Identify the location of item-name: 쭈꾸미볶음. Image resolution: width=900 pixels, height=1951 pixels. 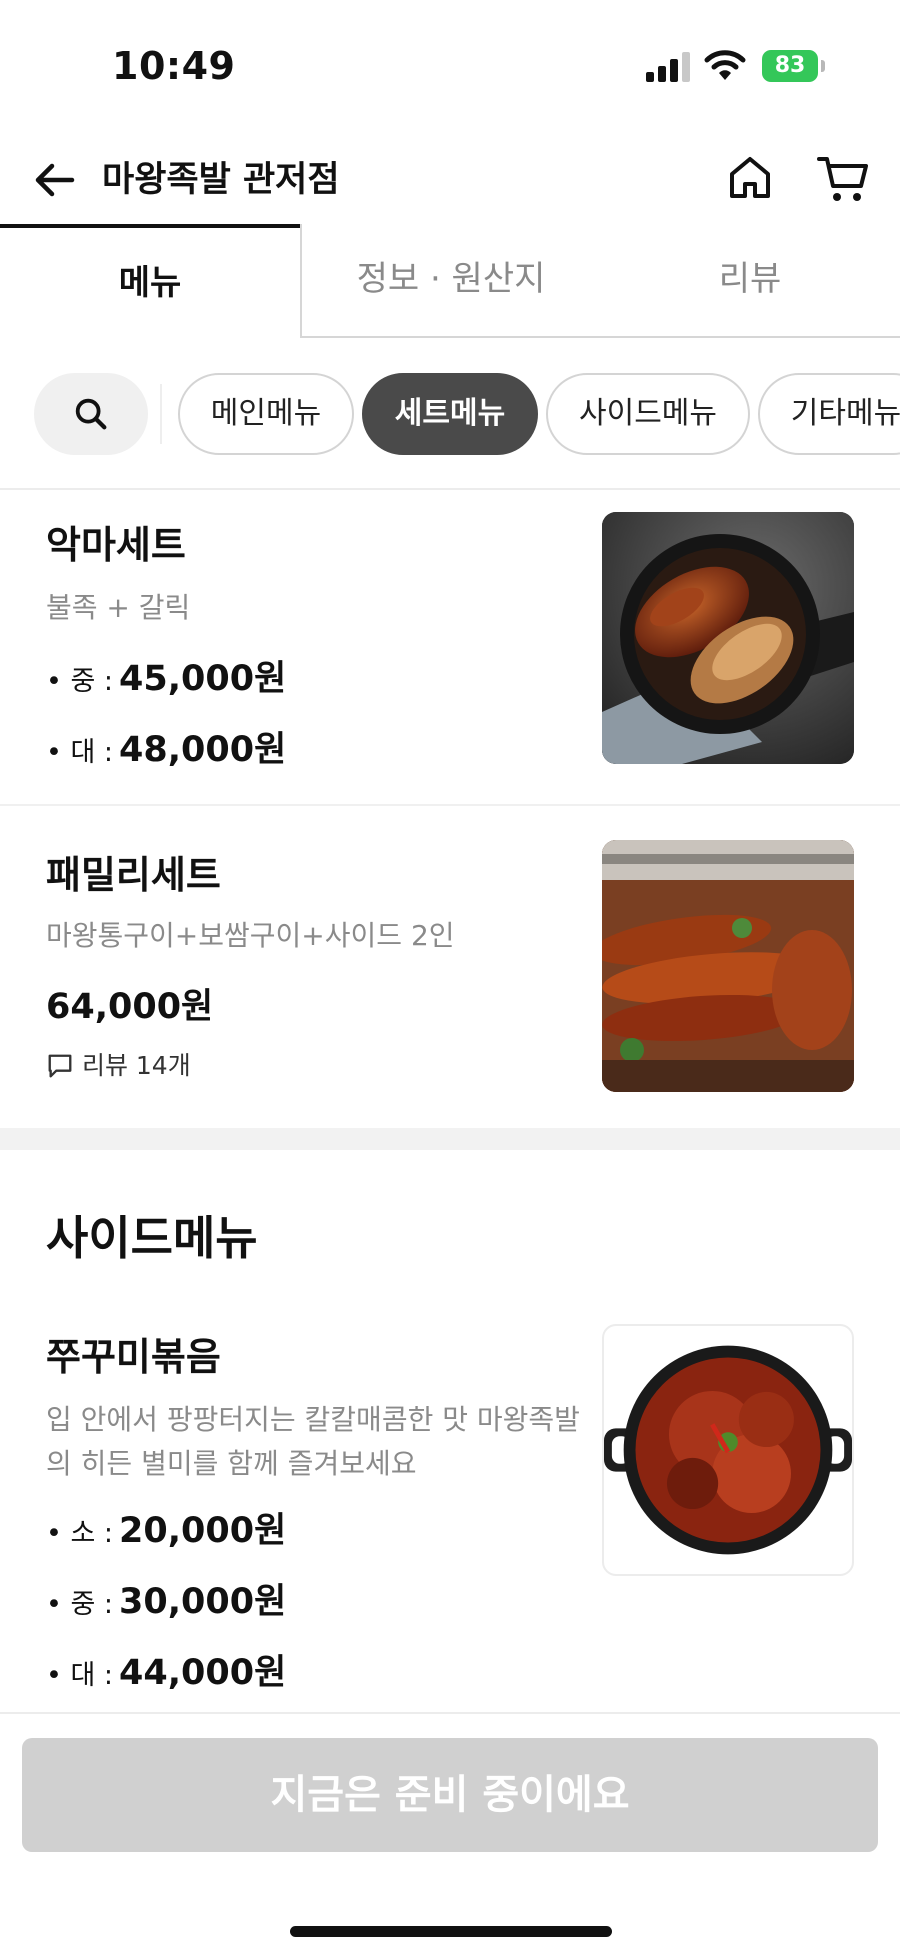
(133, 1357).